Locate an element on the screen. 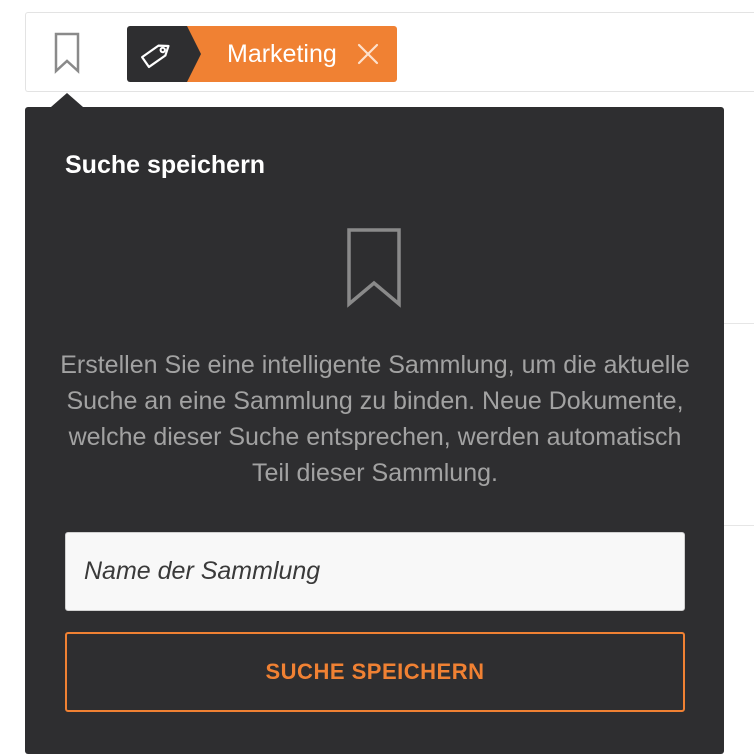 Image resolution: width=754 pixels, height=754 pixels. active-tag-filter: Marketing is located at coordinates (262, 54).